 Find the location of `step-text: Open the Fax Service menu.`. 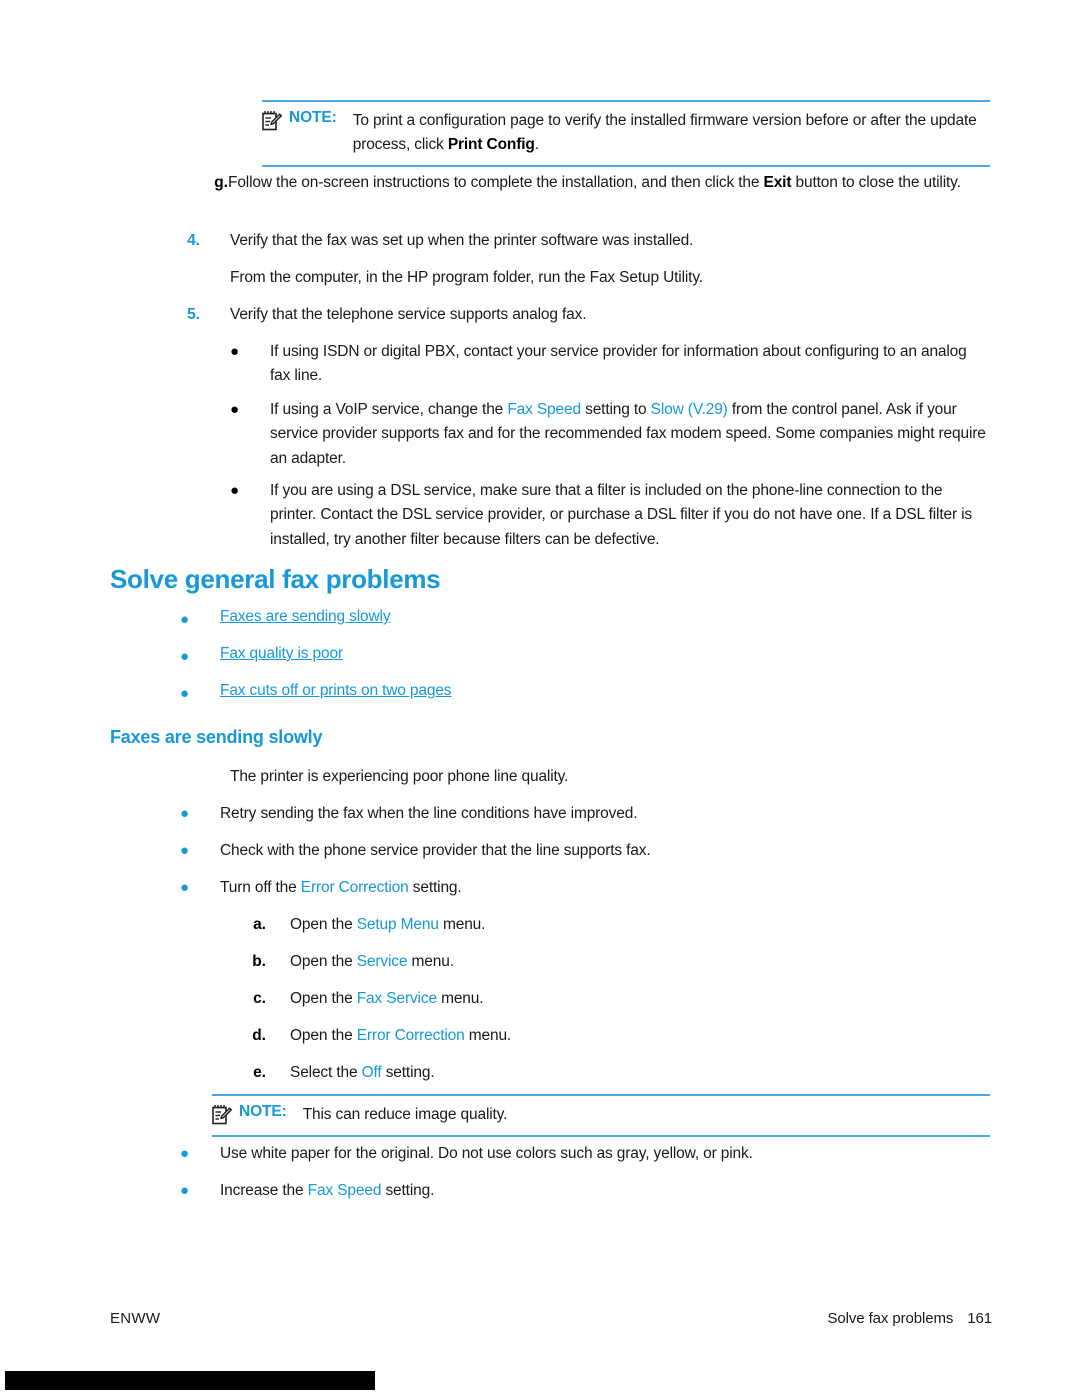

step-text: Open the Fax Service menu. is located at coordinates (375, 999).